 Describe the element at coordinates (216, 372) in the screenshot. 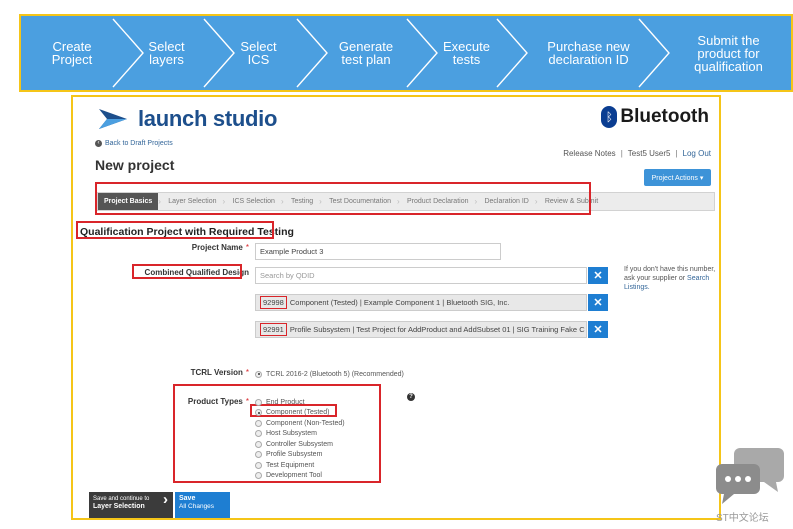

I see `tcrl-label-text: TCRL Version` at that location.